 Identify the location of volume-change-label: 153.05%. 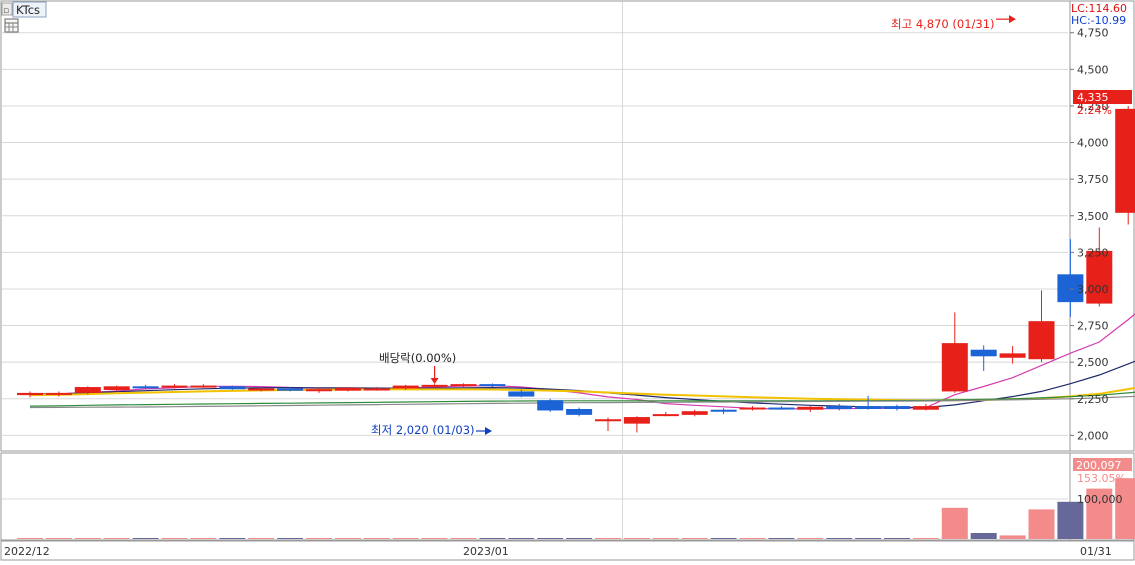
(1101, 478).